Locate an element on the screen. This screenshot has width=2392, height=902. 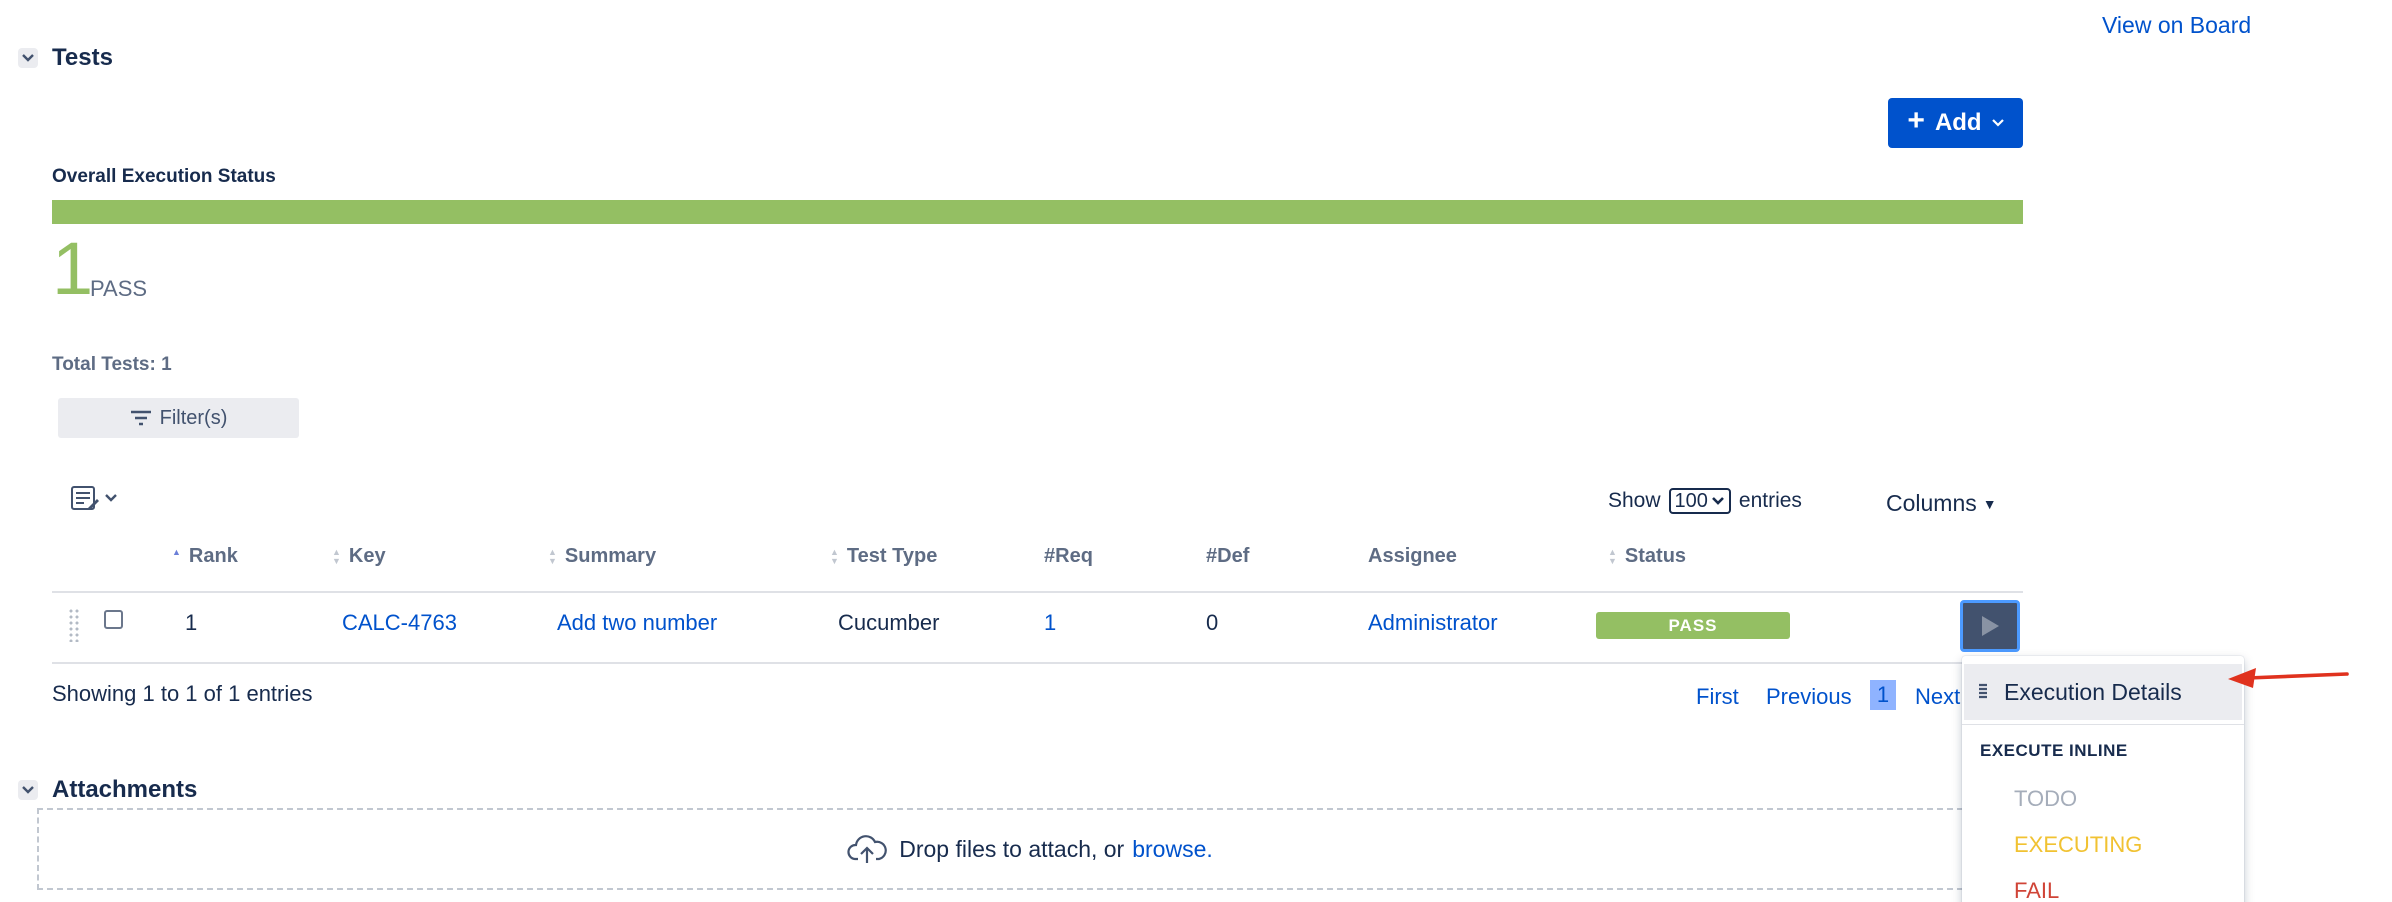
attachments-section-header: Attachments is located at coordinates (107, 790).